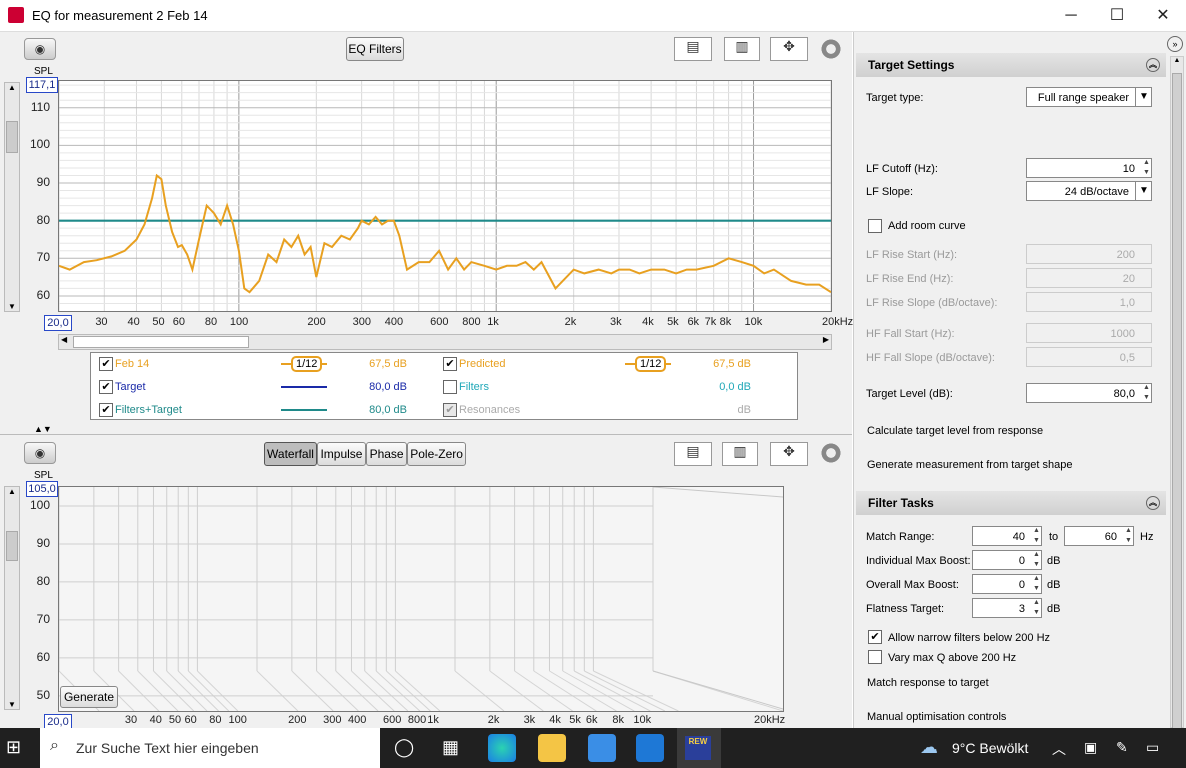 The height and width of the screenshot is (768, 1186). What do you see at coordinates (43, 618) in the screenshot?
I see `y-tick-label: 70` at bounding box center [43, 618].